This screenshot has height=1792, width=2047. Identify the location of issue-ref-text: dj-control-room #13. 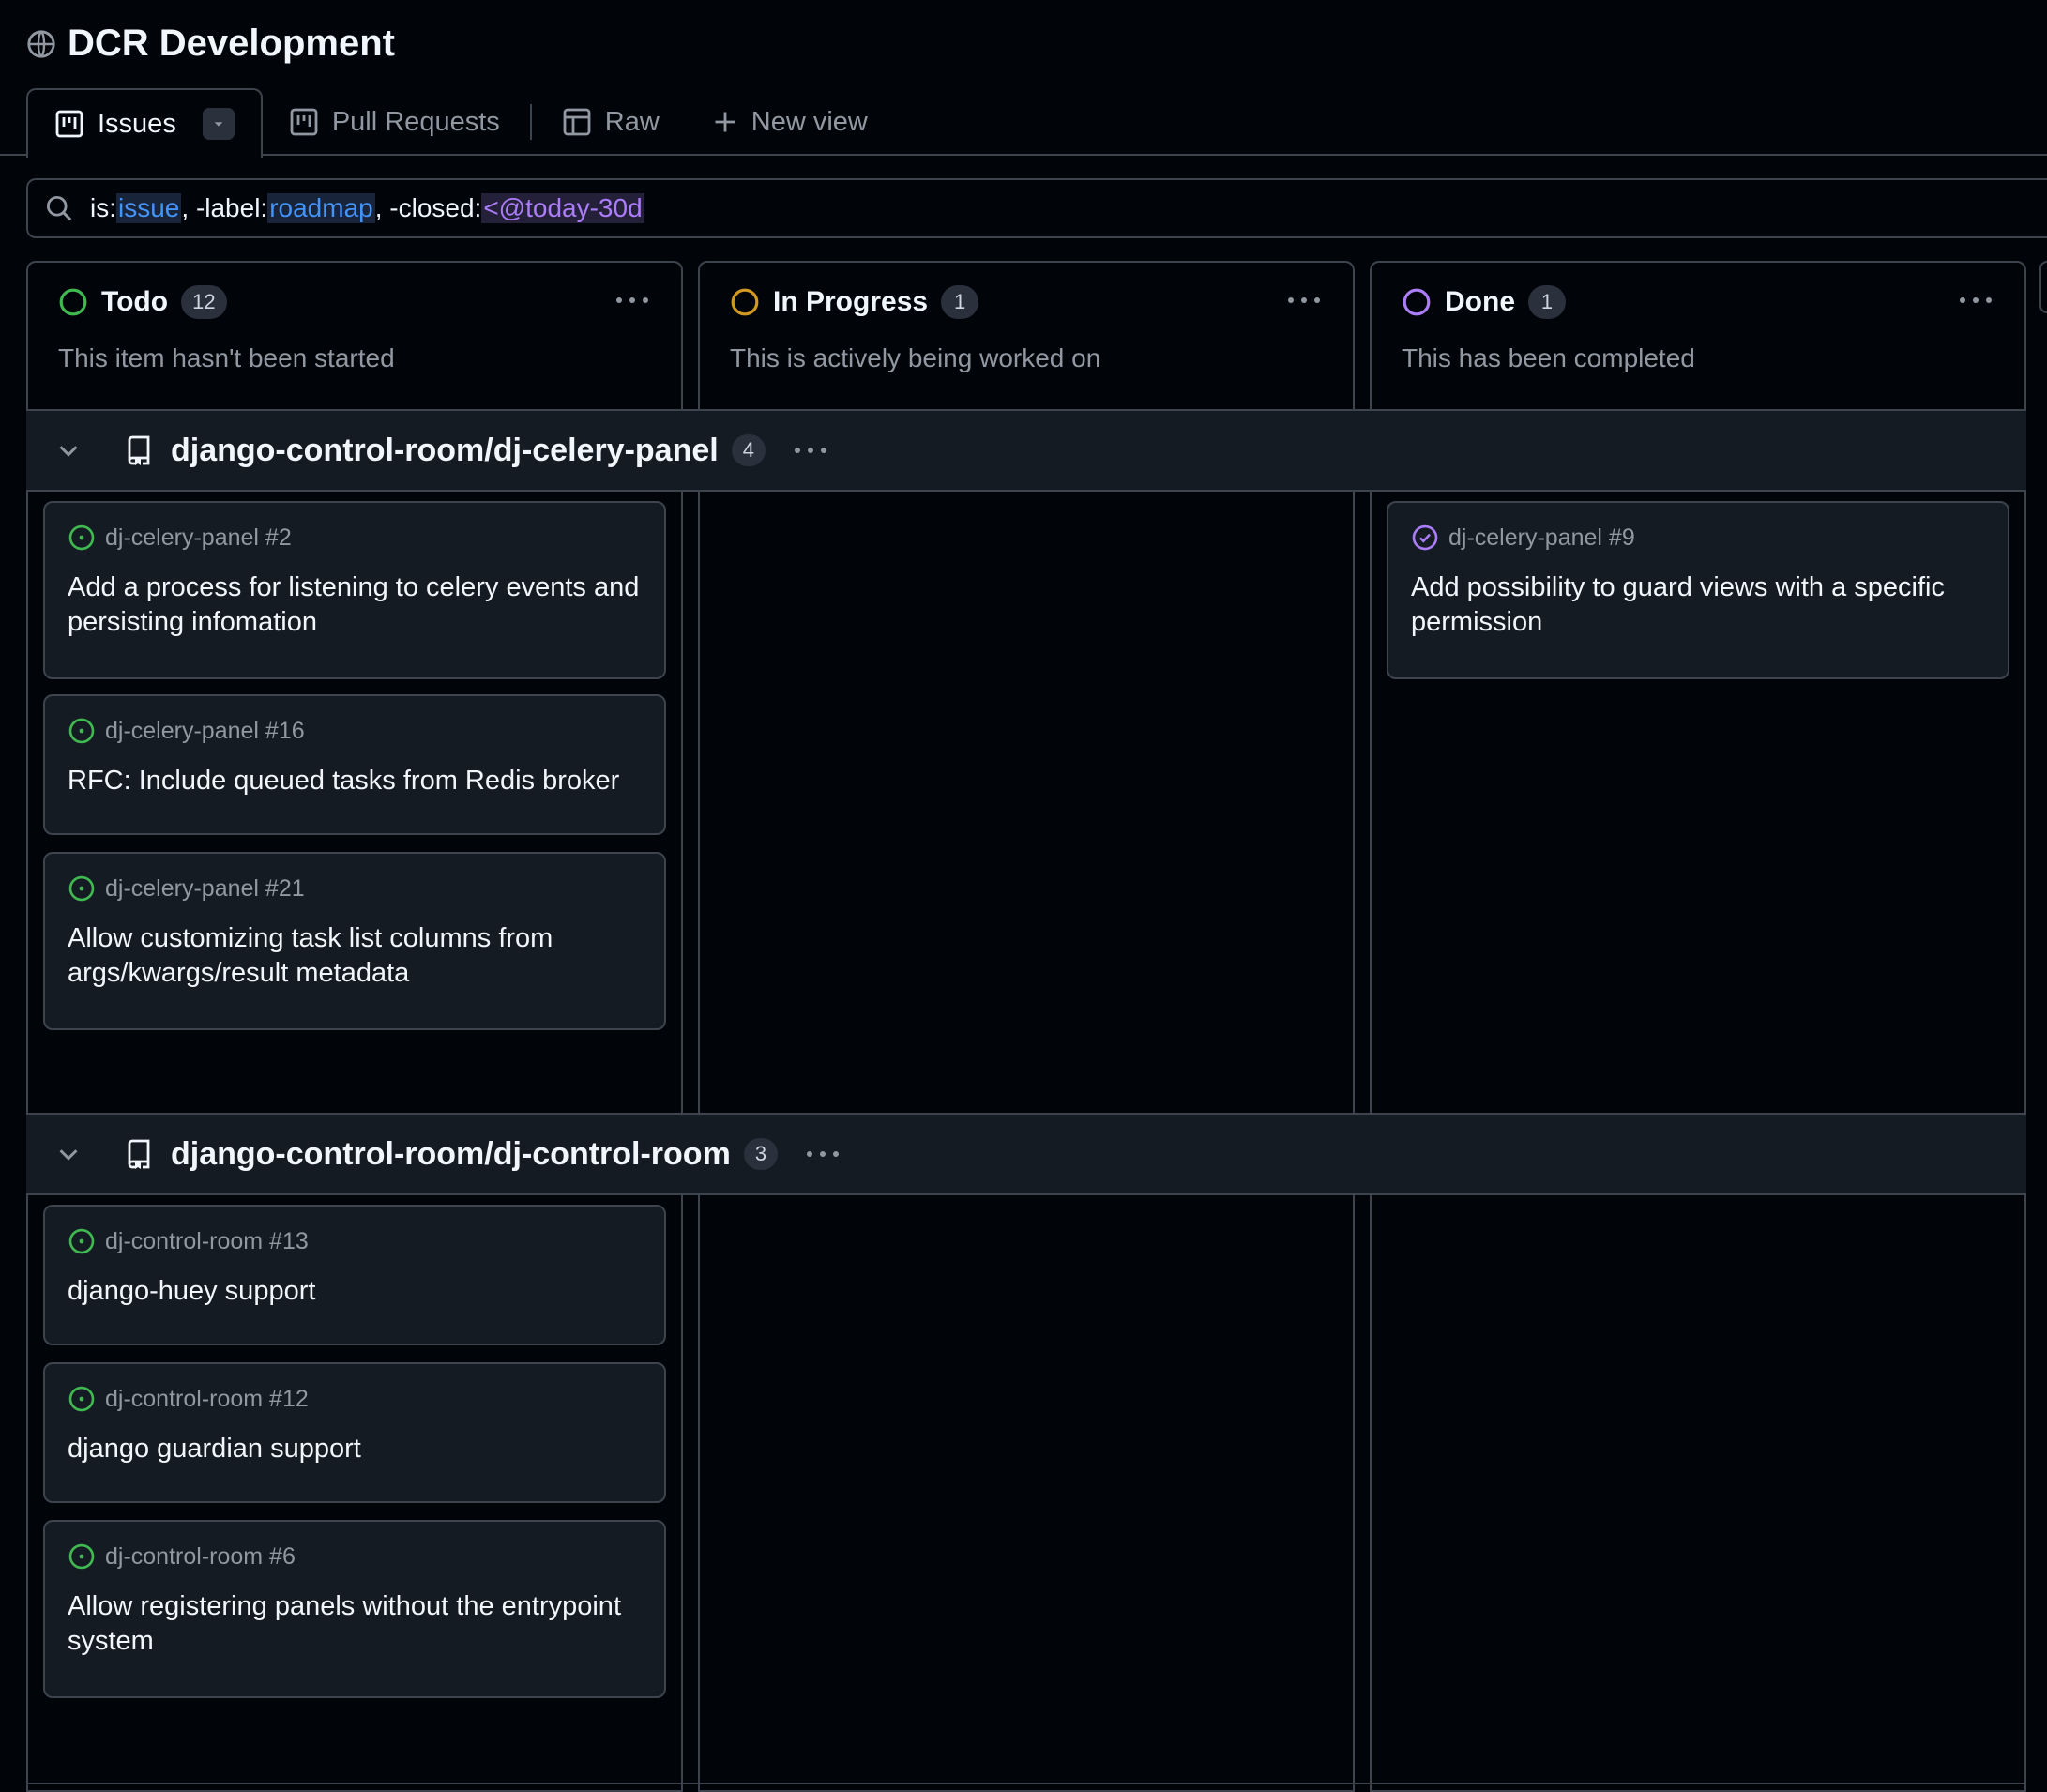
(207, 1240).